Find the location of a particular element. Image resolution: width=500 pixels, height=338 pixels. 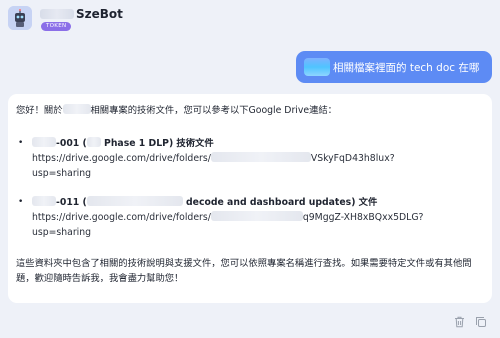

bot-name: SzeBot is located at coordinates (81, 14).